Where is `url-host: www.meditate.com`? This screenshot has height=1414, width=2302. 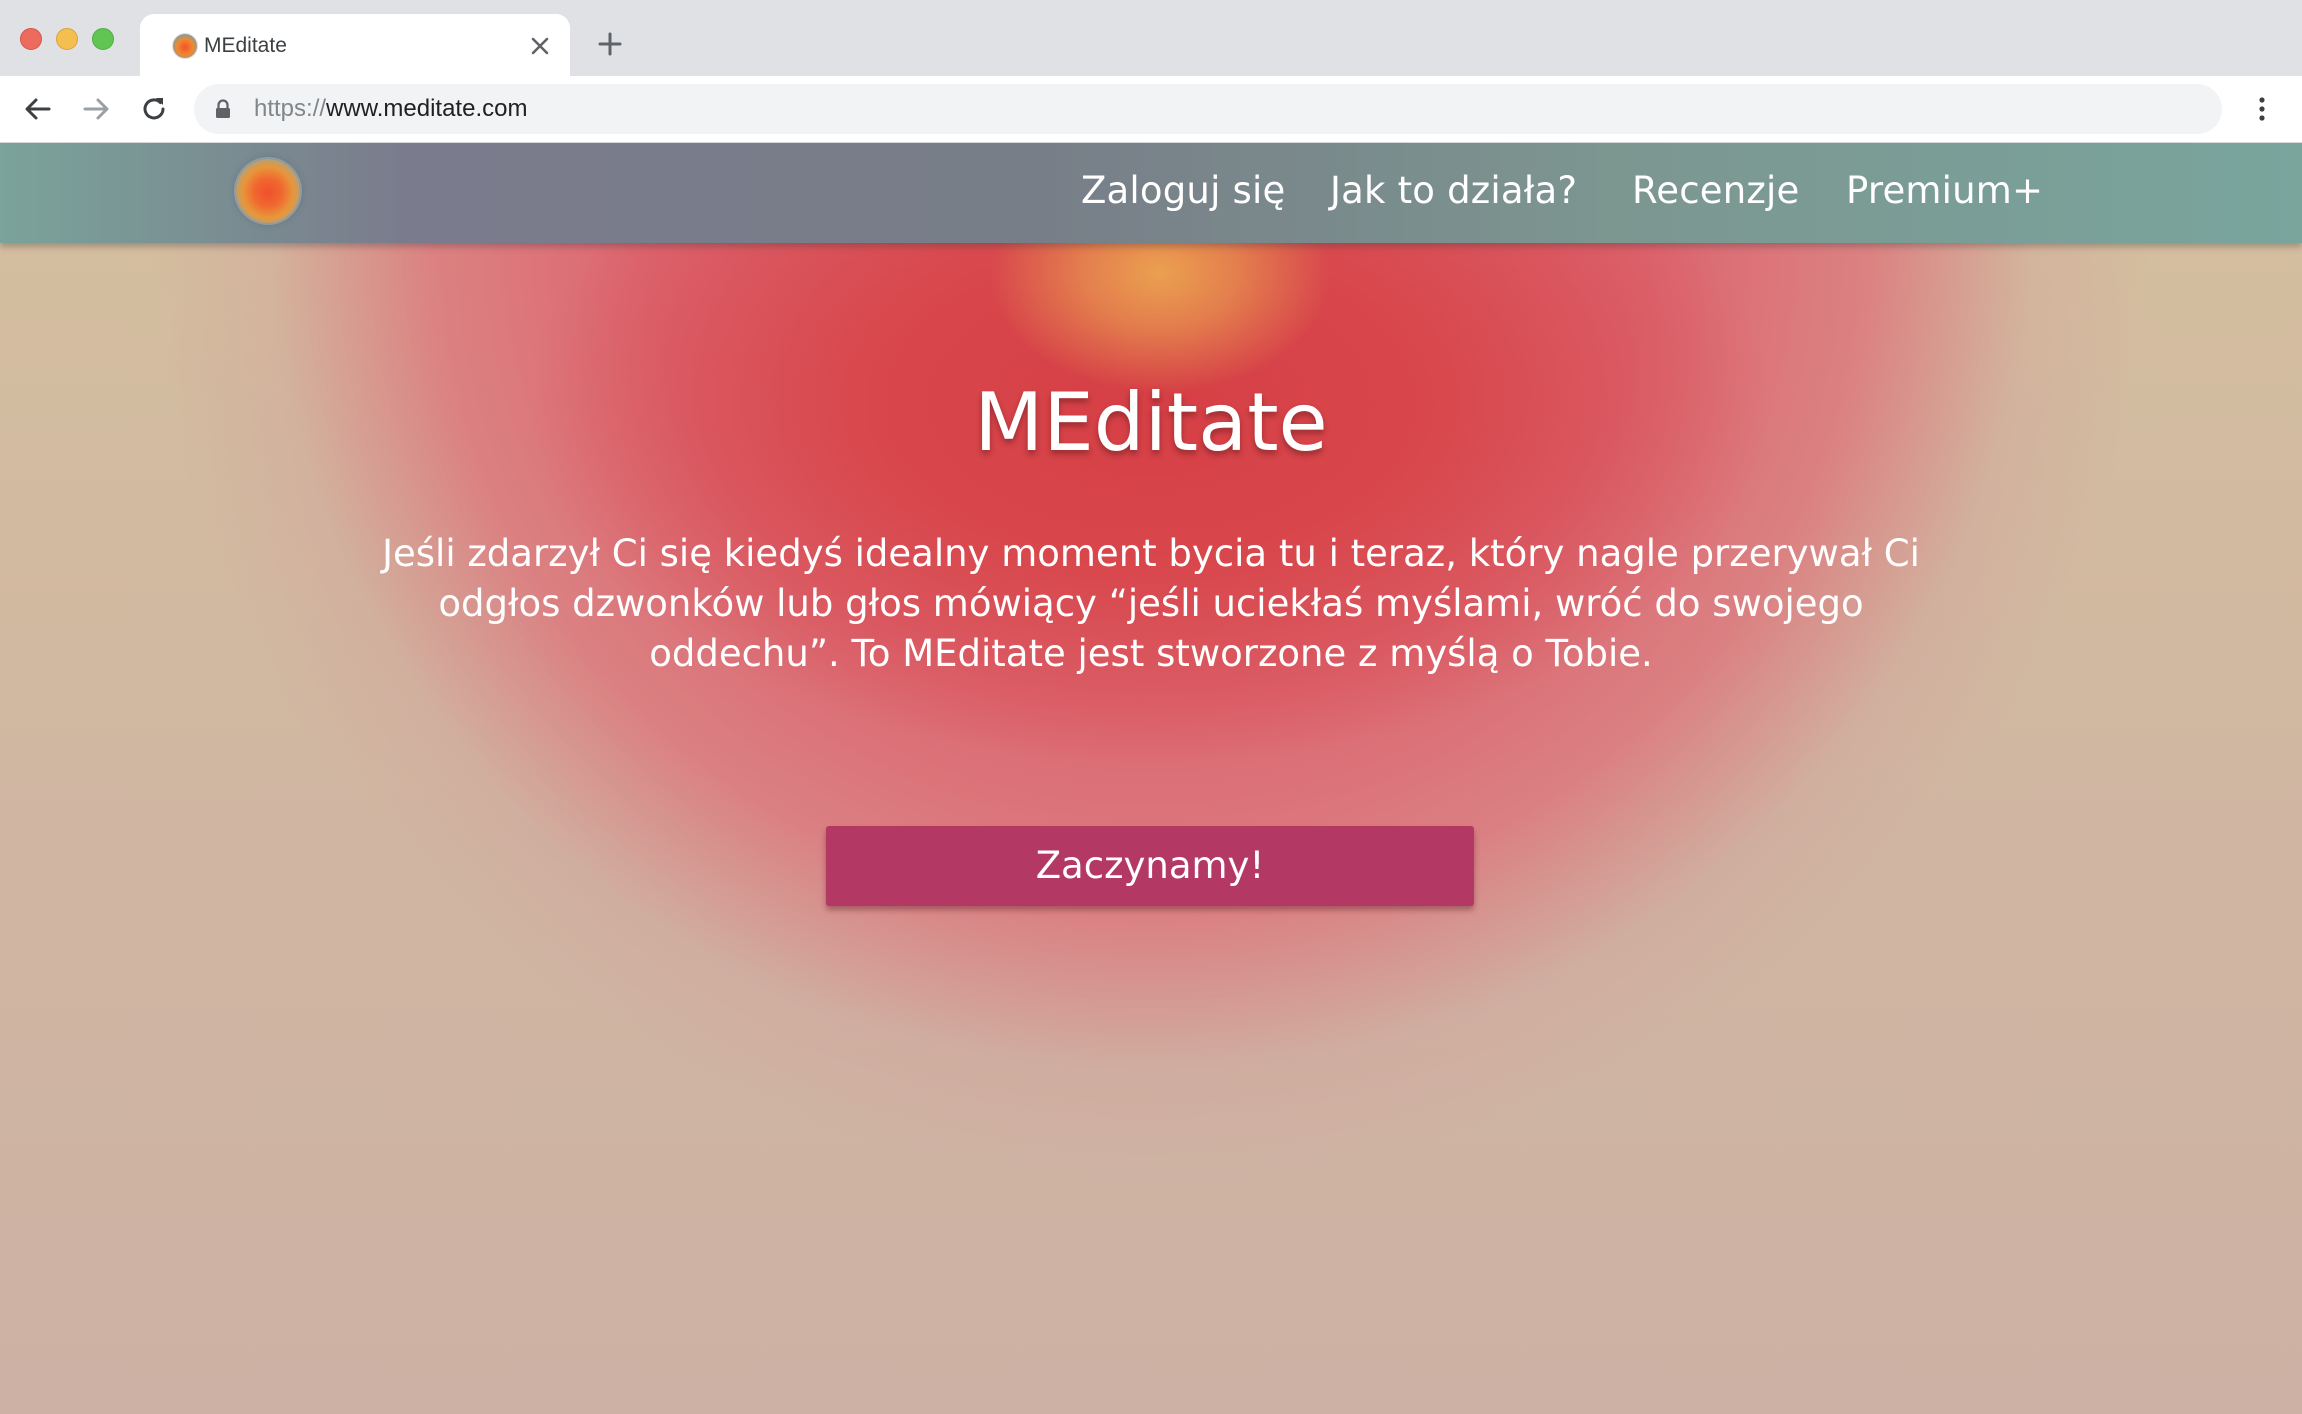
url-host: www.meditate.com is located at coordinates (427, 108).